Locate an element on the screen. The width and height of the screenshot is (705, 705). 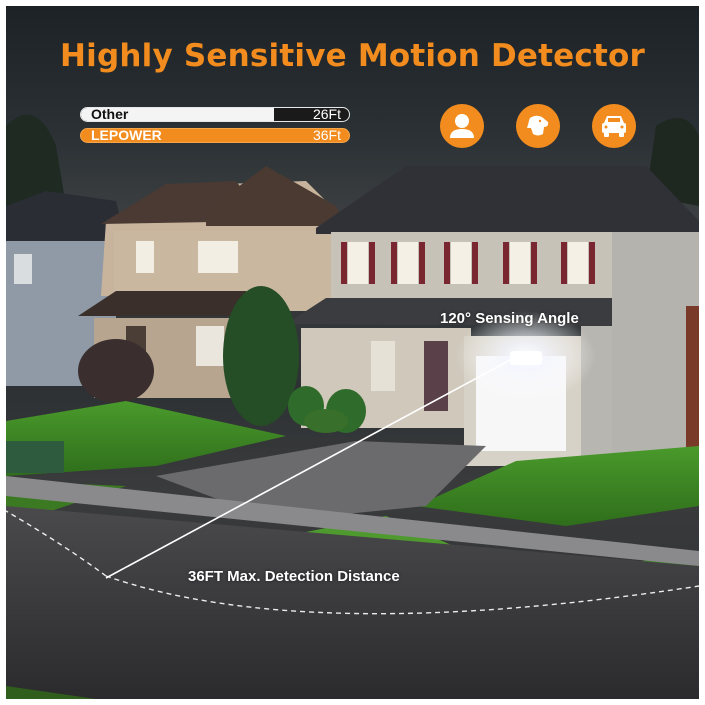
person-icon is located at coordinates (462, 126).